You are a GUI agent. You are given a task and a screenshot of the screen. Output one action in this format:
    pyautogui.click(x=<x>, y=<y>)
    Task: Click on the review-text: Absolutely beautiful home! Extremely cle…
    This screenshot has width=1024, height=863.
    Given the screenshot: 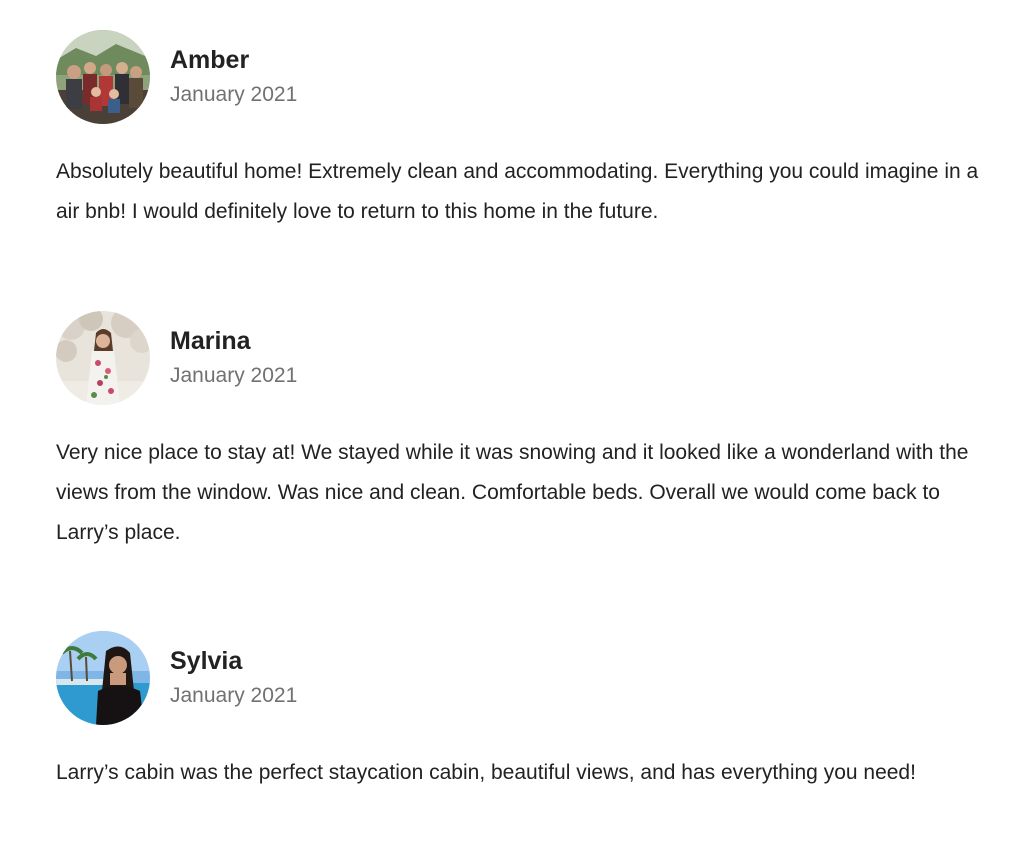 What is the action you would take?
    pyautogui.click(x=517, y=191)
    